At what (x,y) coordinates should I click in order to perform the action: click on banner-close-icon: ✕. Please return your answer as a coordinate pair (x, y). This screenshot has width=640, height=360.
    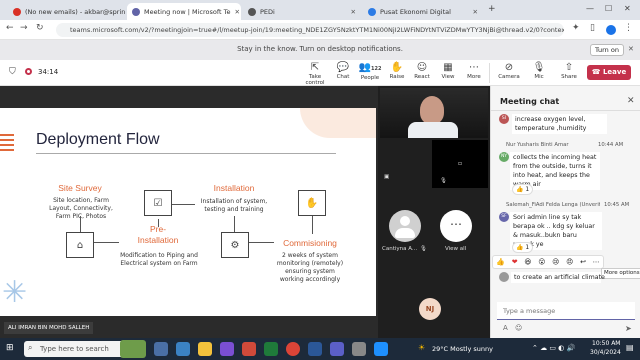
    Looking at the image, I should click on (631, 49).